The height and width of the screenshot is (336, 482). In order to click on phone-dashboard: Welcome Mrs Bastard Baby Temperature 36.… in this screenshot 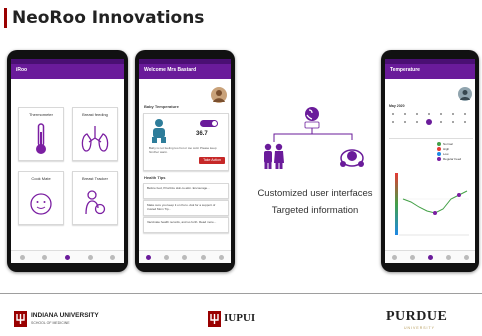, I will do `click(185, 161)`.